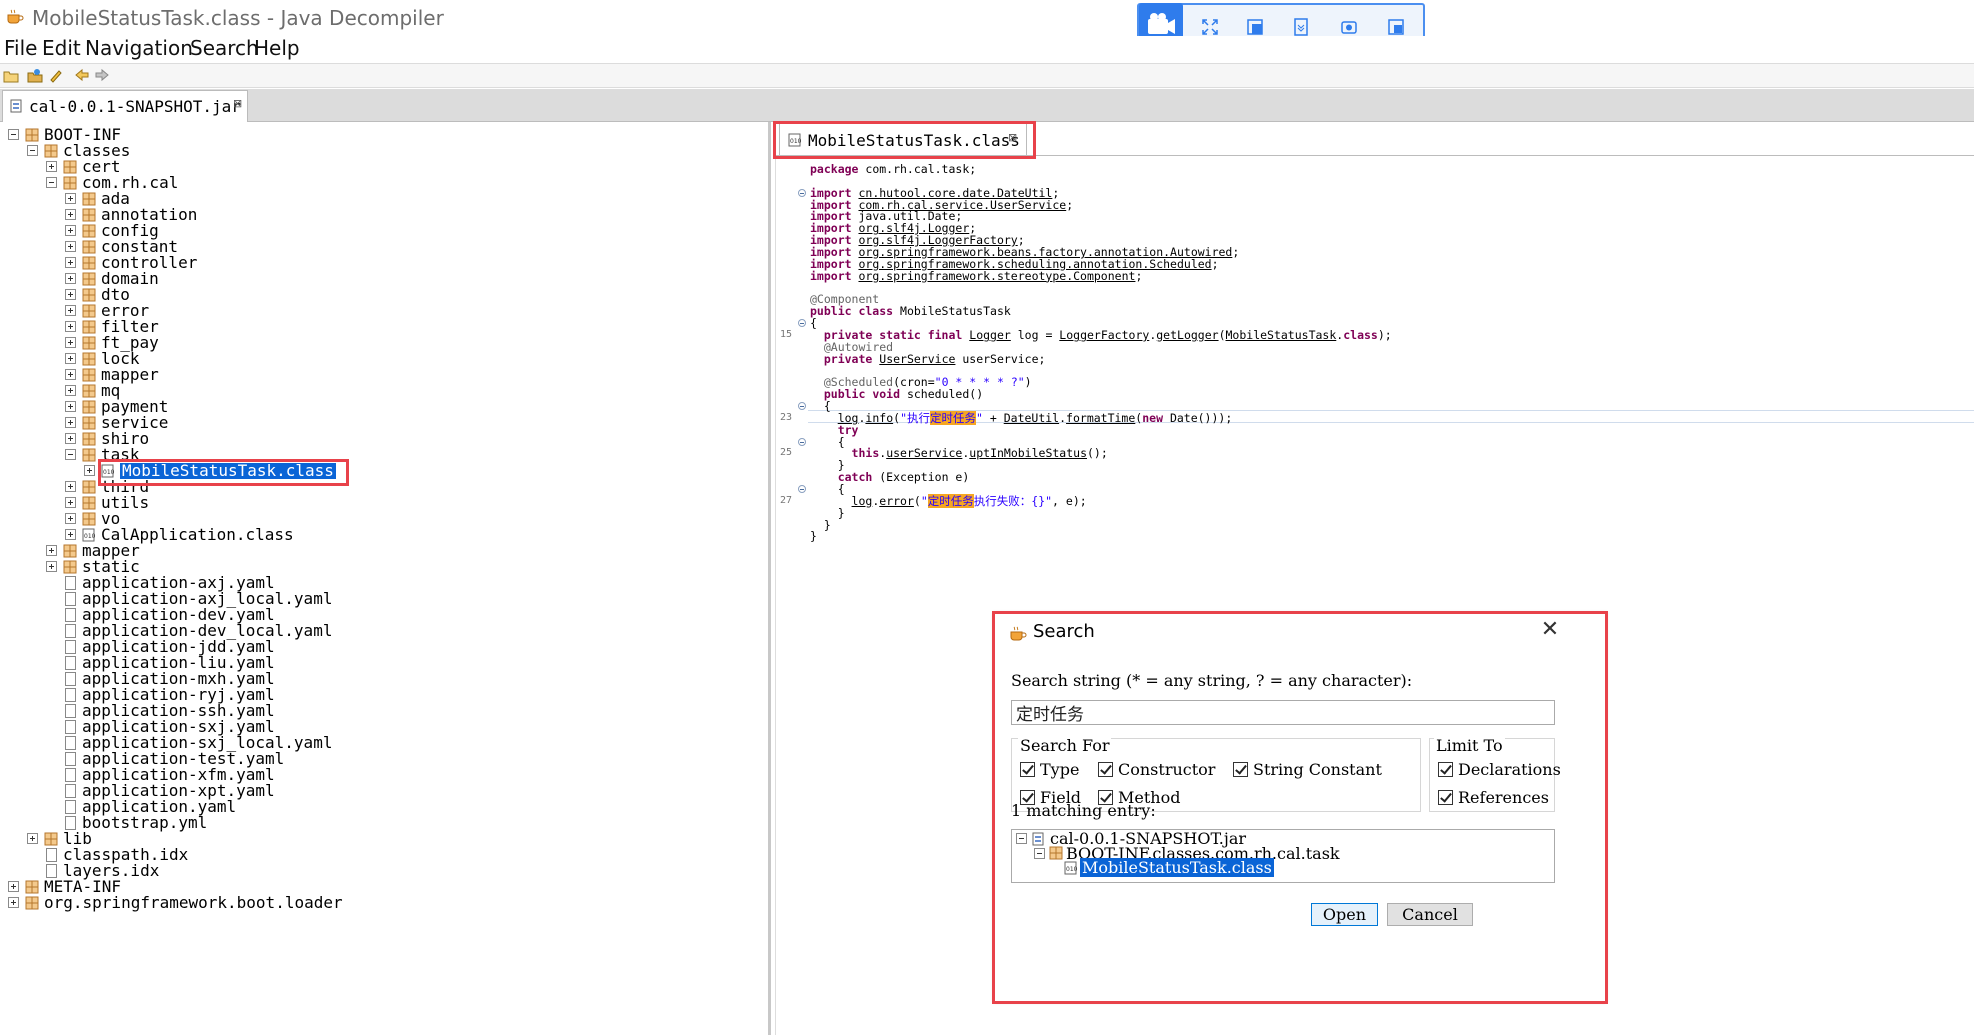  Describe the element at coordinates (130, 183) in the screenshot. I see `tree-item: com.rh.cal` at that location.